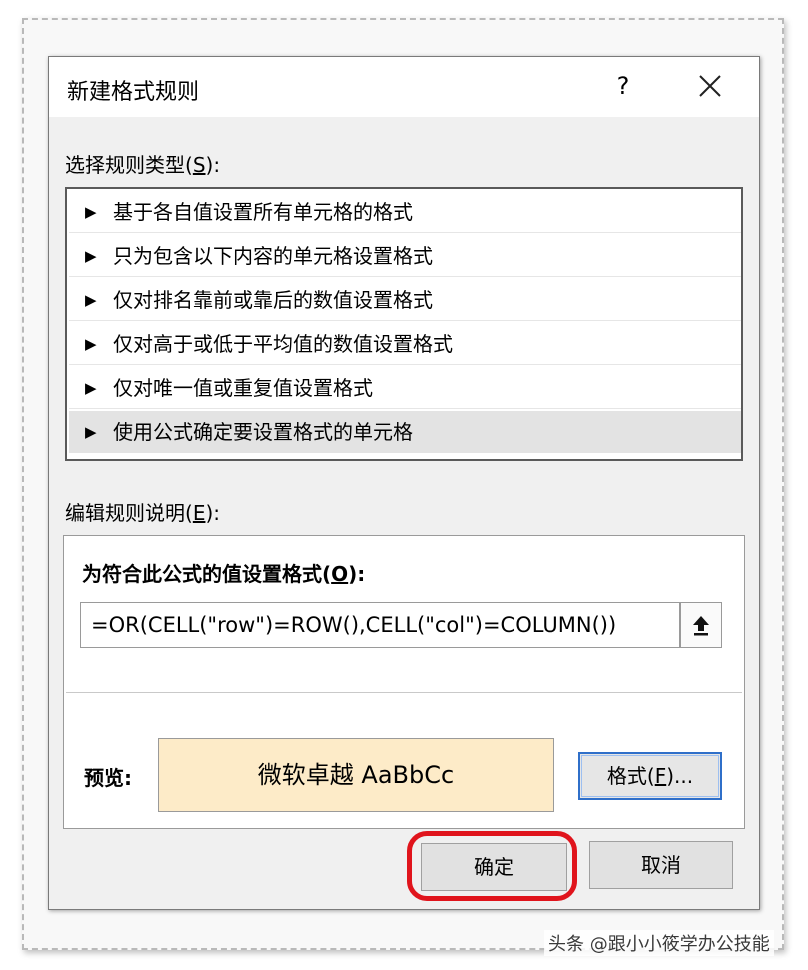 The height and width of the screenshot is (970, 808). What do you see at coordinates (405, 344) in the screenshot?
I see `rule-type-item: ▶ 仅对高于或低于平均值的数值设置格式` at bounding box center [405, 344].